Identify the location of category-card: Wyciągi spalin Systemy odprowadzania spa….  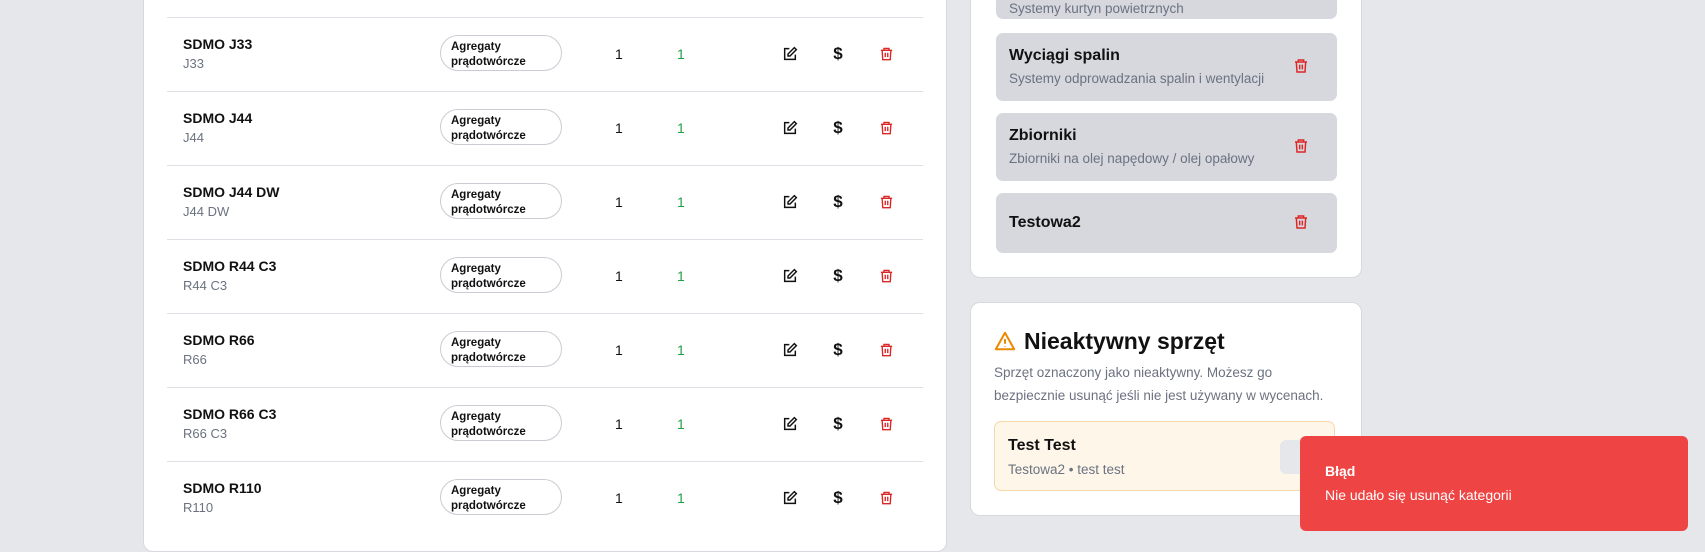
(1166, 67).